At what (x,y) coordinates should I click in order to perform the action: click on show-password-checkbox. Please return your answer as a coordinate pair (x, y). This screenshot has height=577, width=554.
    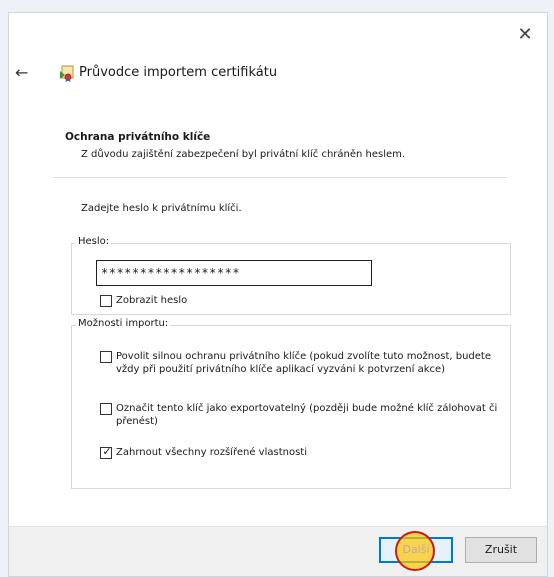
    Looking at the image, I should click on (106, 301).